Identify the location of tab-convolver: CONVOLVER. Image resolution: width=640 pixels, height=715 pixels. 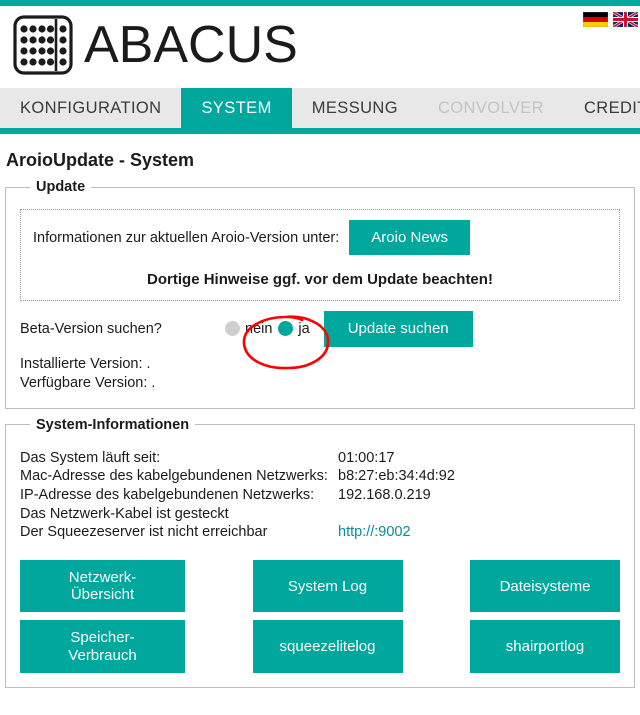
(490, 107).